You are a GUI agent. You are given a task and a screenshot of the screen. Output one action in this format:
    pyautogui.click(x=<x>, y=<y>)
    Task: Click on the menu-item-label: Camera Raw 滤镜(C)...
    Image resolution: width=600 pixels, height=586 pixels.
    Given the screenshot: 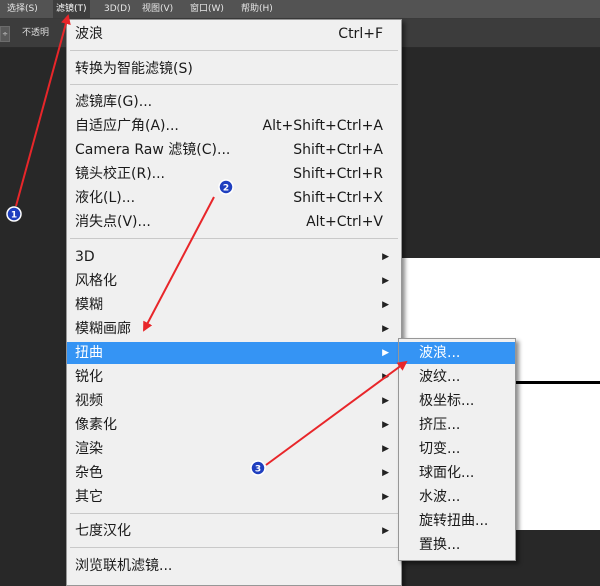 What is the action you would take?
    pyautogui.click(x=153, y=150)
    